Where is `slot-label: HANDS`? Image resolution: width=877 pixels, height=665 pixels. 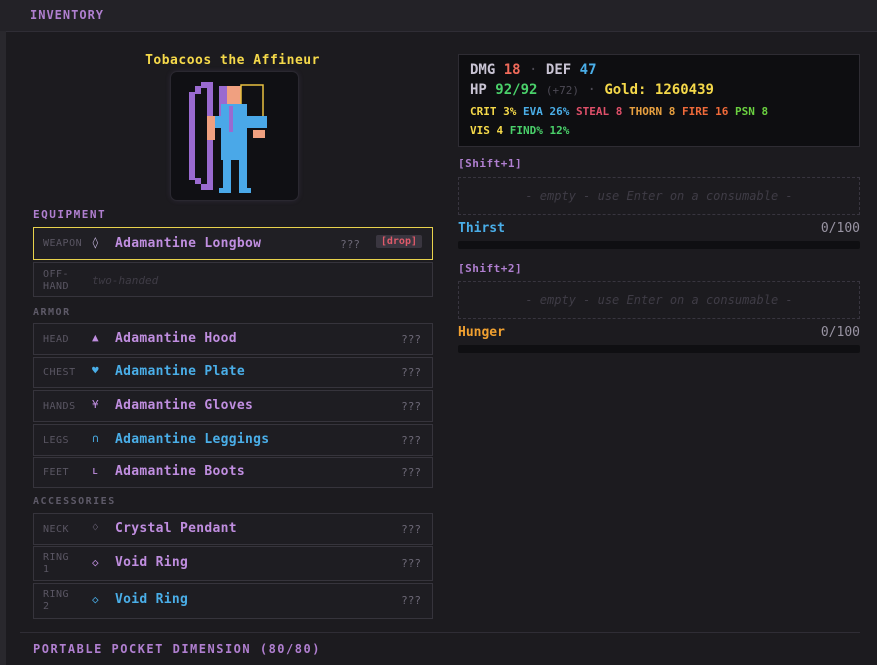 slot-label: HANDS is located at coordinates (59, 406).